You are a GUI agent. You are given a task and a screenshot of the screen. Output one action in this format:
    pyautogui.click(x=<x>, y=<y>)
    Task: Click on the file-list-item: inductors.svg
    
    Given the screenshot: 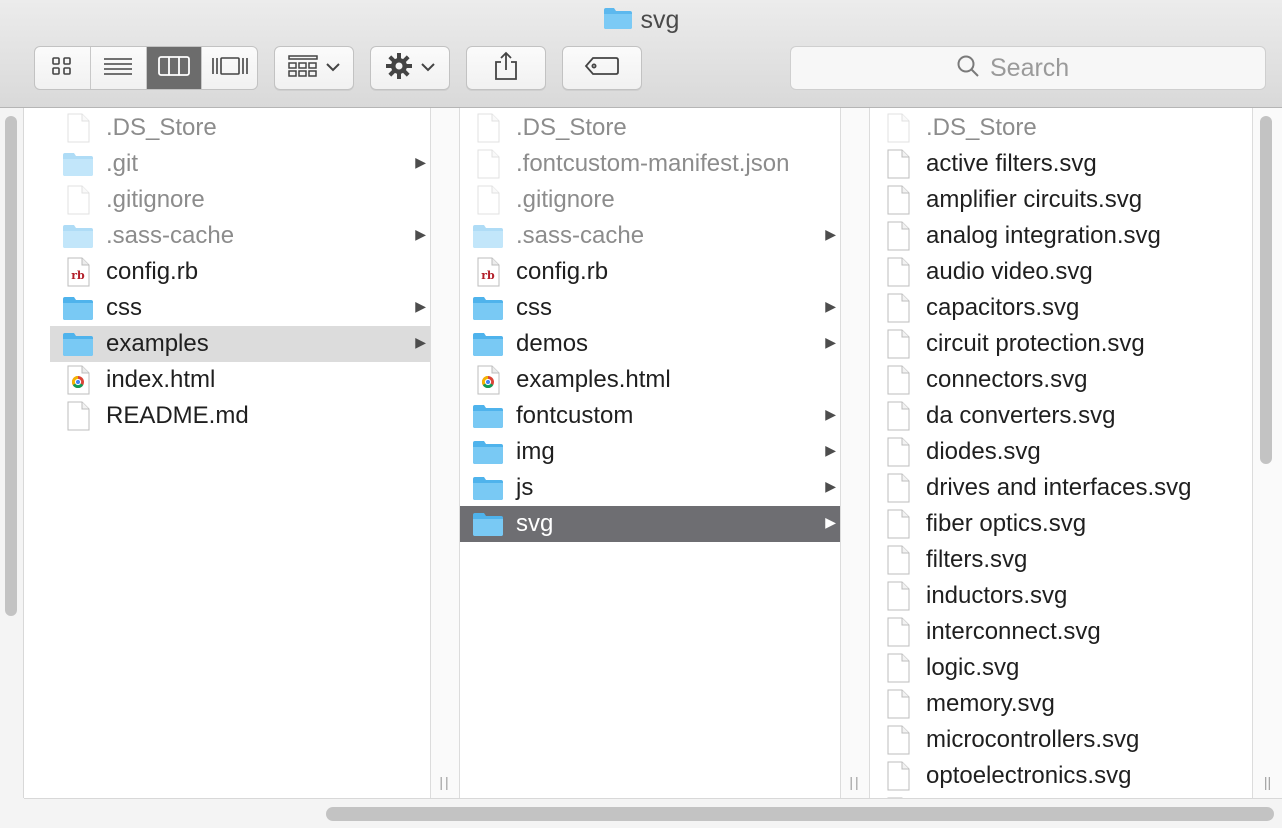 What is the action you would take?
    pyautogui.click(x=1061, y=596)
    